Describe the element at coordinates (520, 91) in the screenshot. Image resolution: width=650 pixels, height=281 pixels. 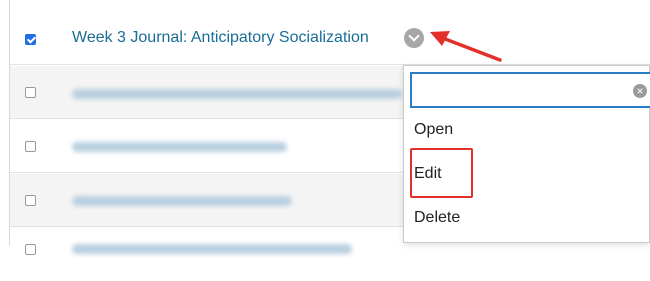
I see `menu-search-input` at that location.